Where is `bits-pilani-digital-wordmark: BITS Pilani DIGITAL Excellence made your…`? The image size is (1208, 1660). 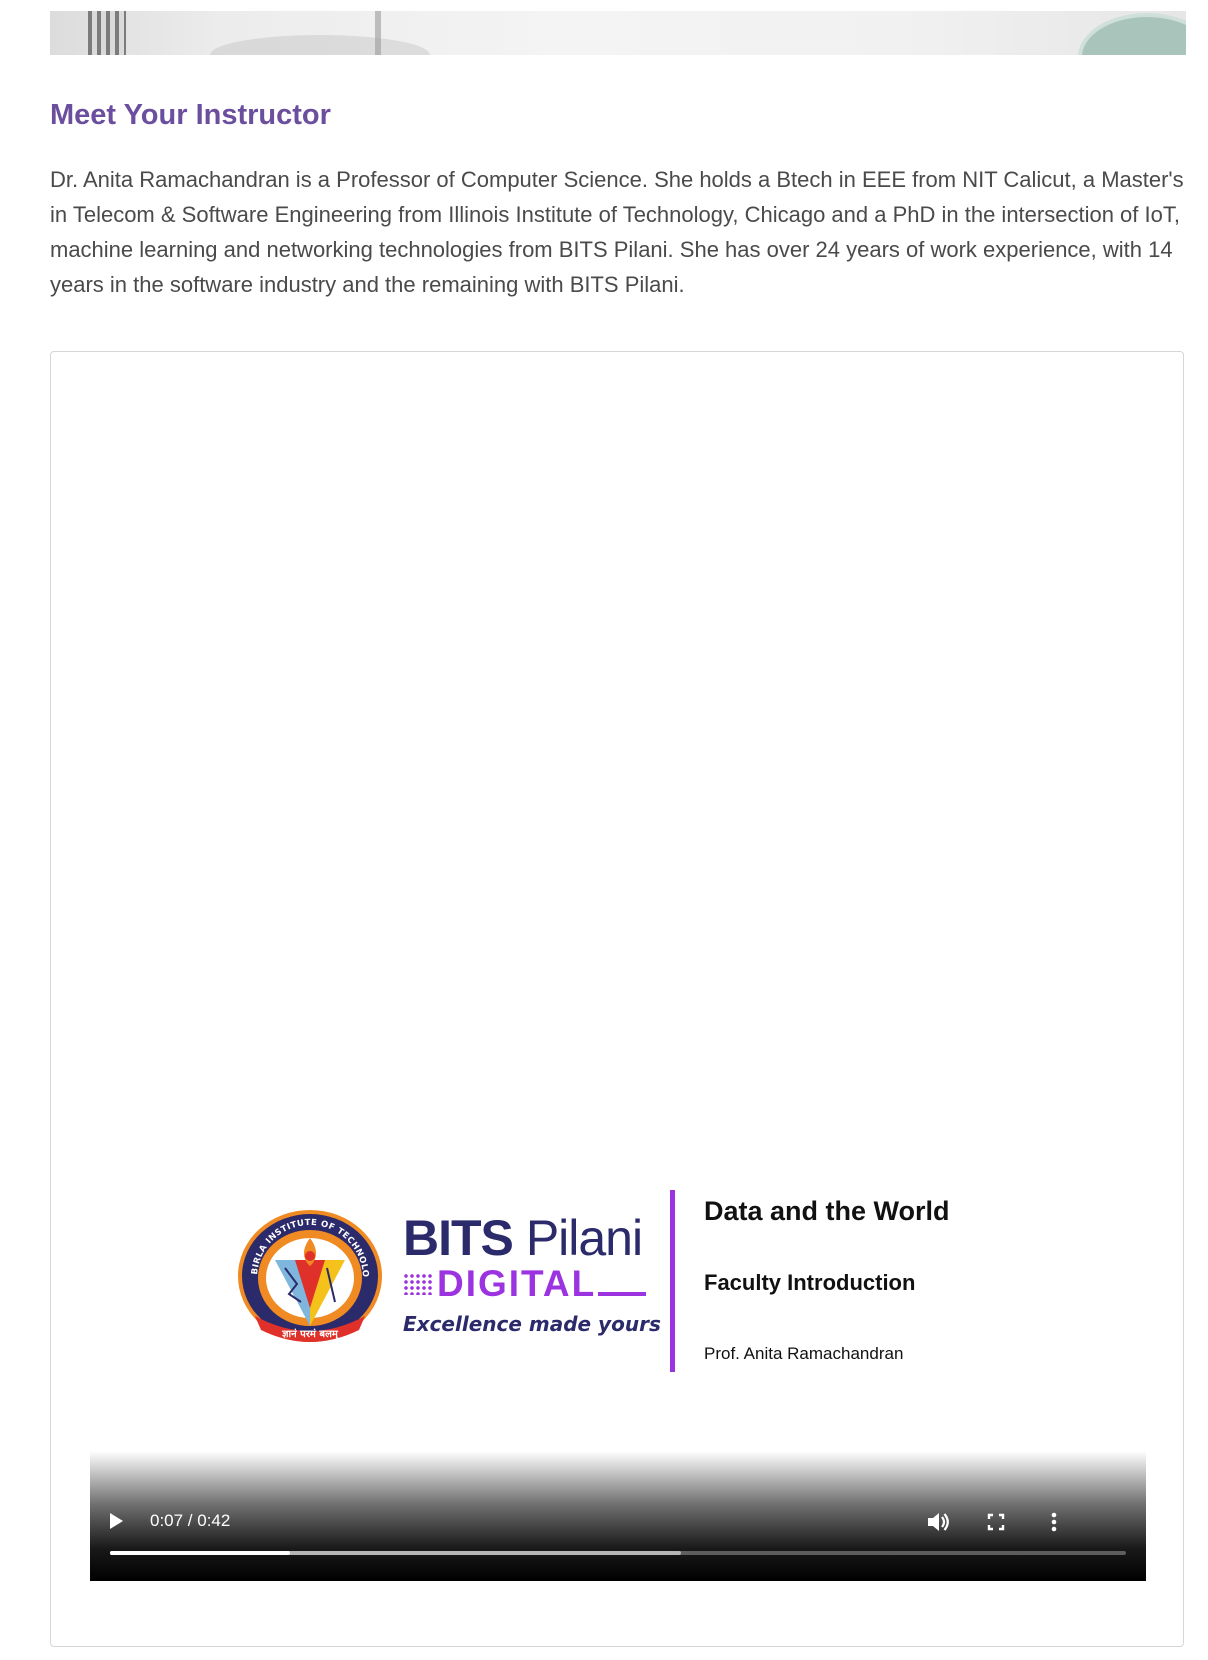
bits-pilani-digital-wordmark: BITS Pilani DIGITAL Excellence made your… is located at coordinates (532, 1274).